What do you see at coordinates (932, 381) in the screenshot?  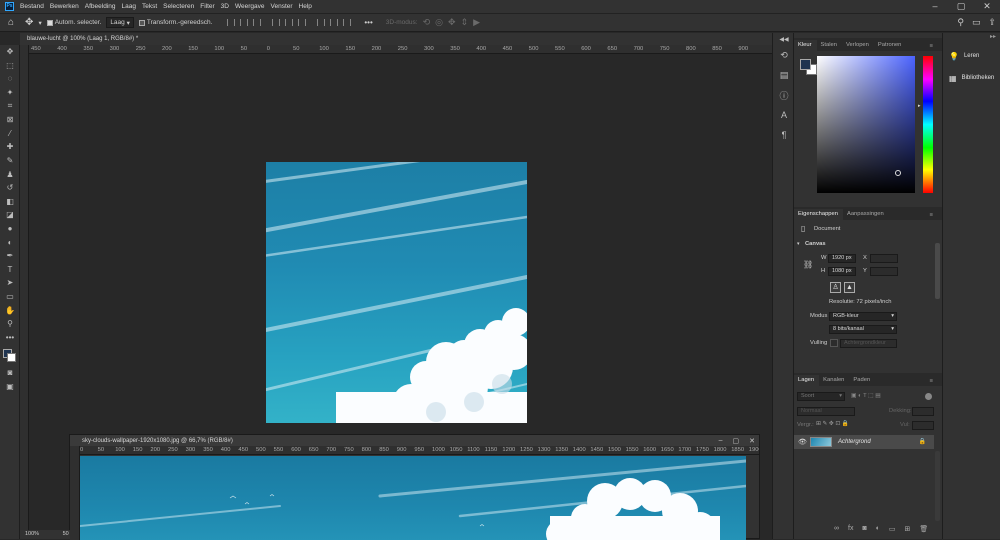 I see `layers-panel-menu-icon: ≡` at bounding box center [932, 381].